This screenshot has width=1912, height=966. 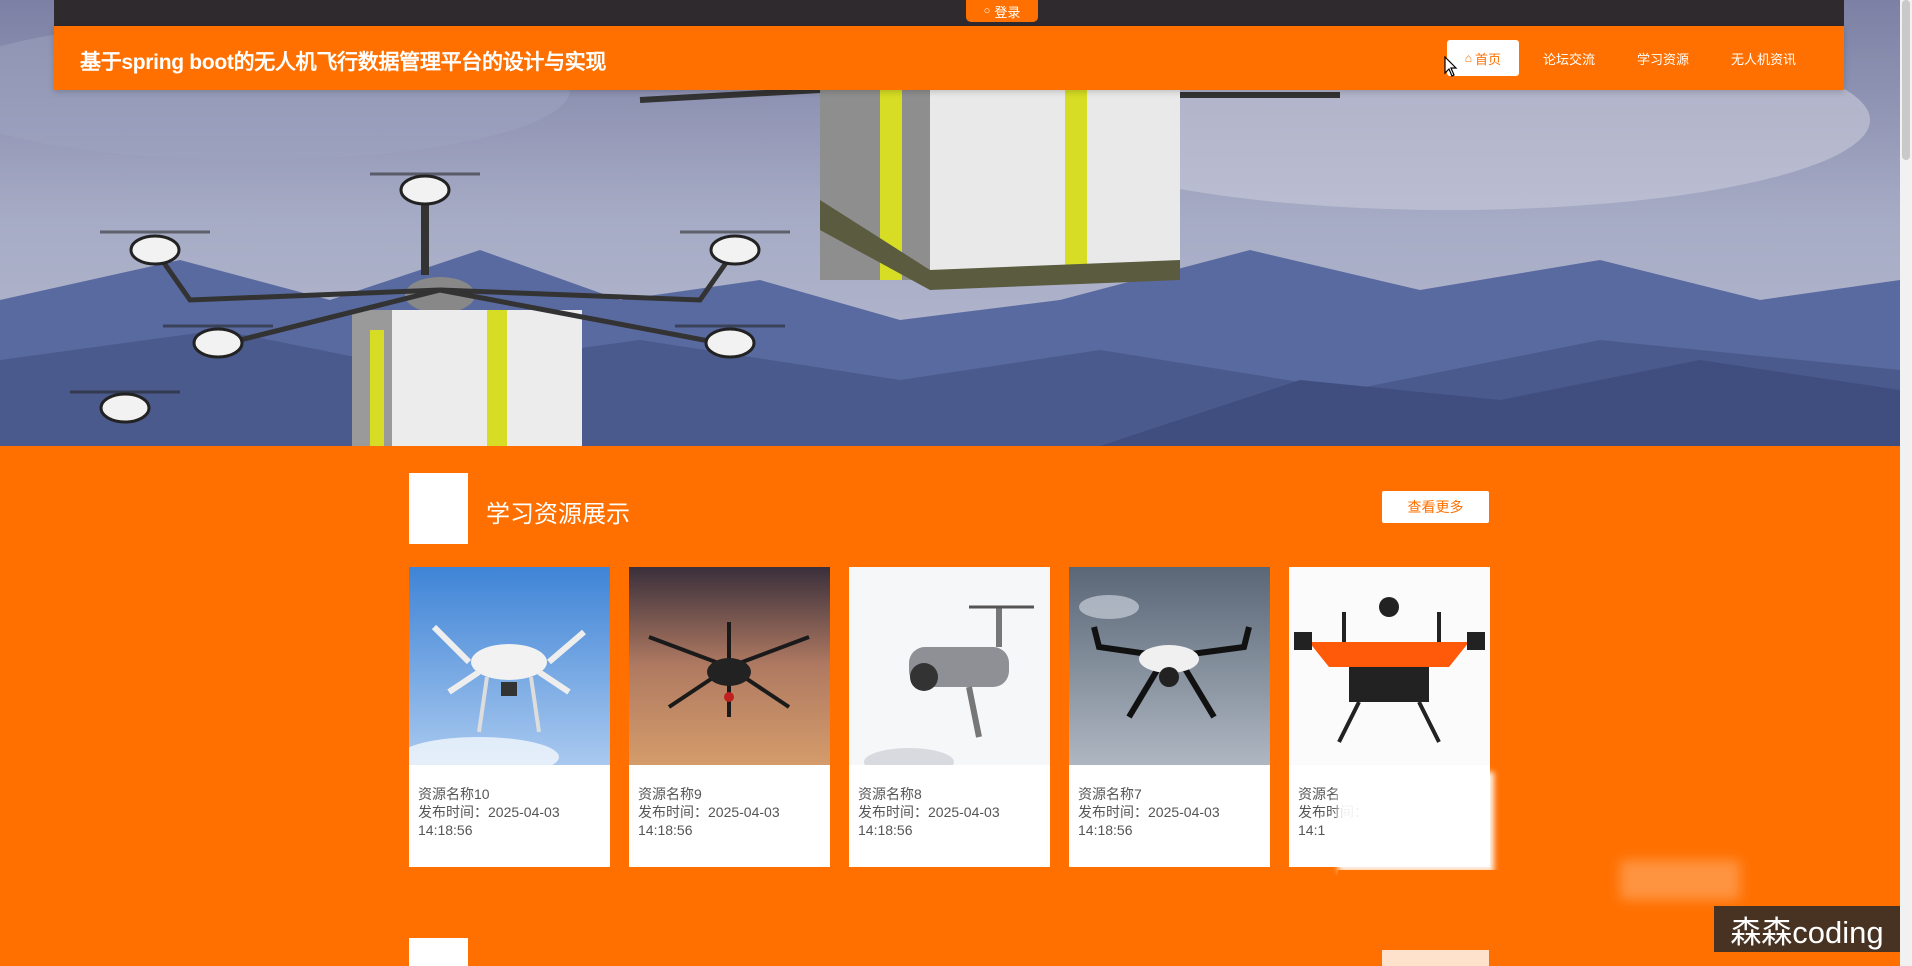 I want to click on resource-image-drone-orange, so click(x=1389, y=666).